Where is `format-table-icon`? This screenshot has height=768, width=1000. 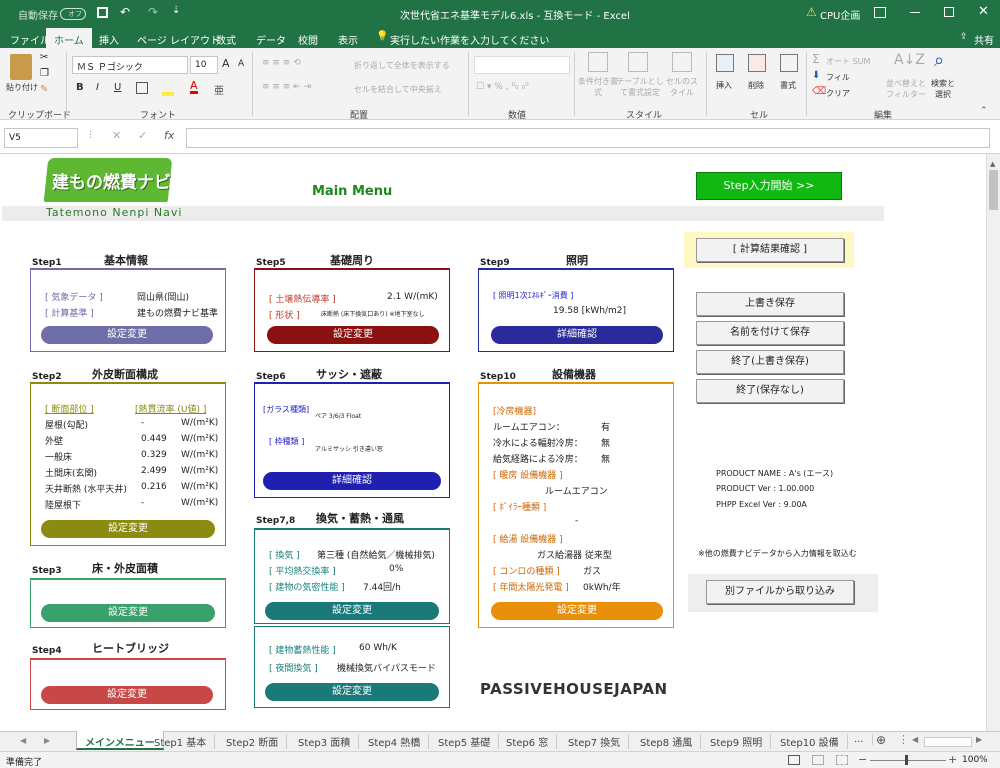 format-table-icon is located at coordinates (638, 62).